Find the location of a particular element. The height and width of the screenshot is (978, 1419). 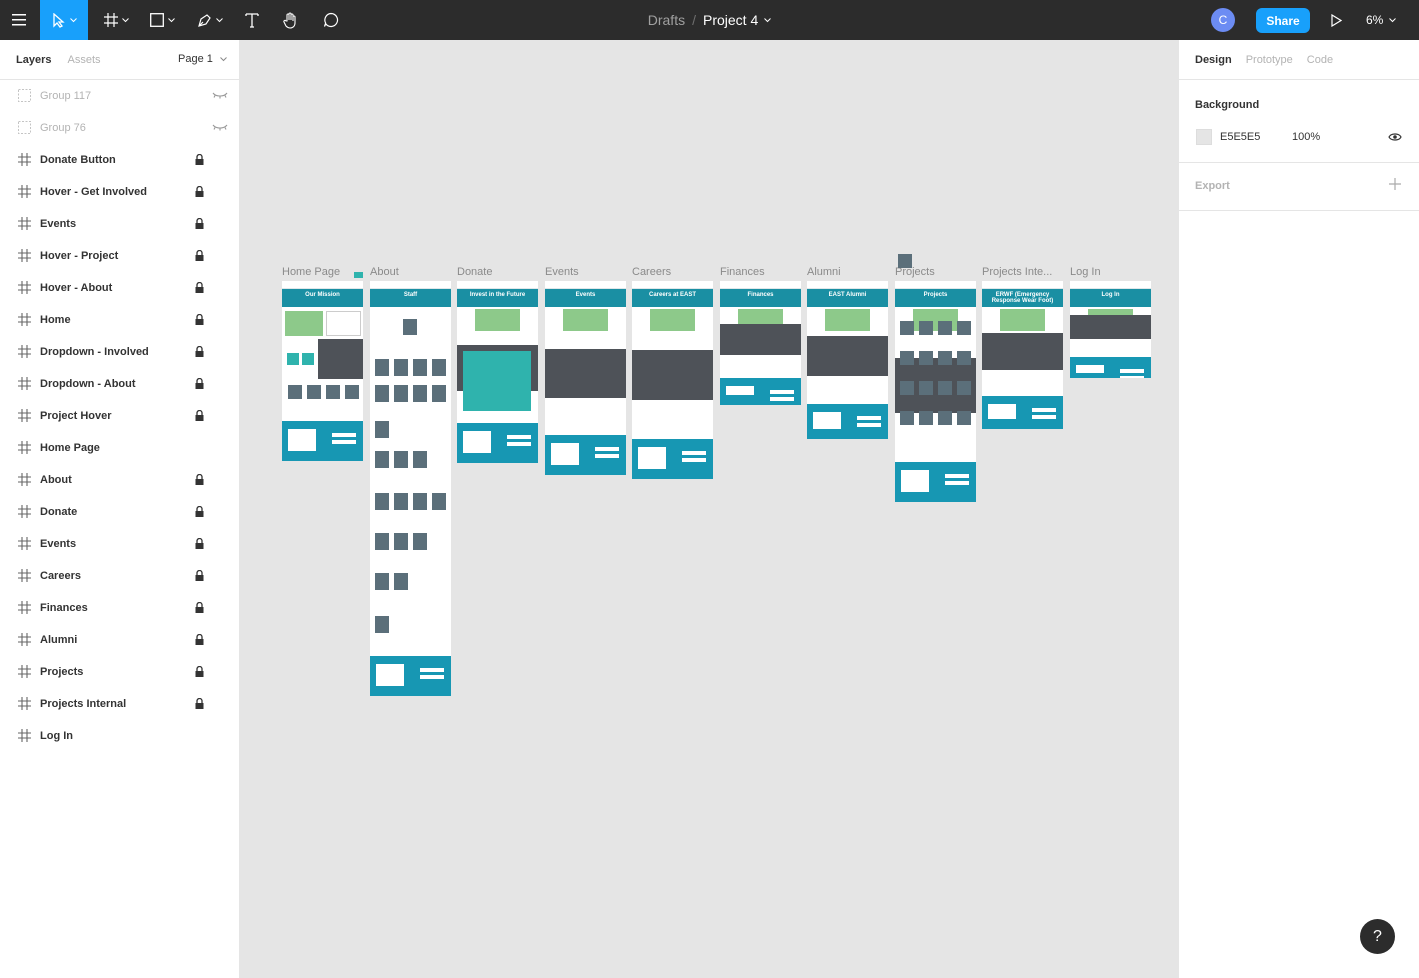

frame-hero-title: Staff is located at coordinates (410, 295).